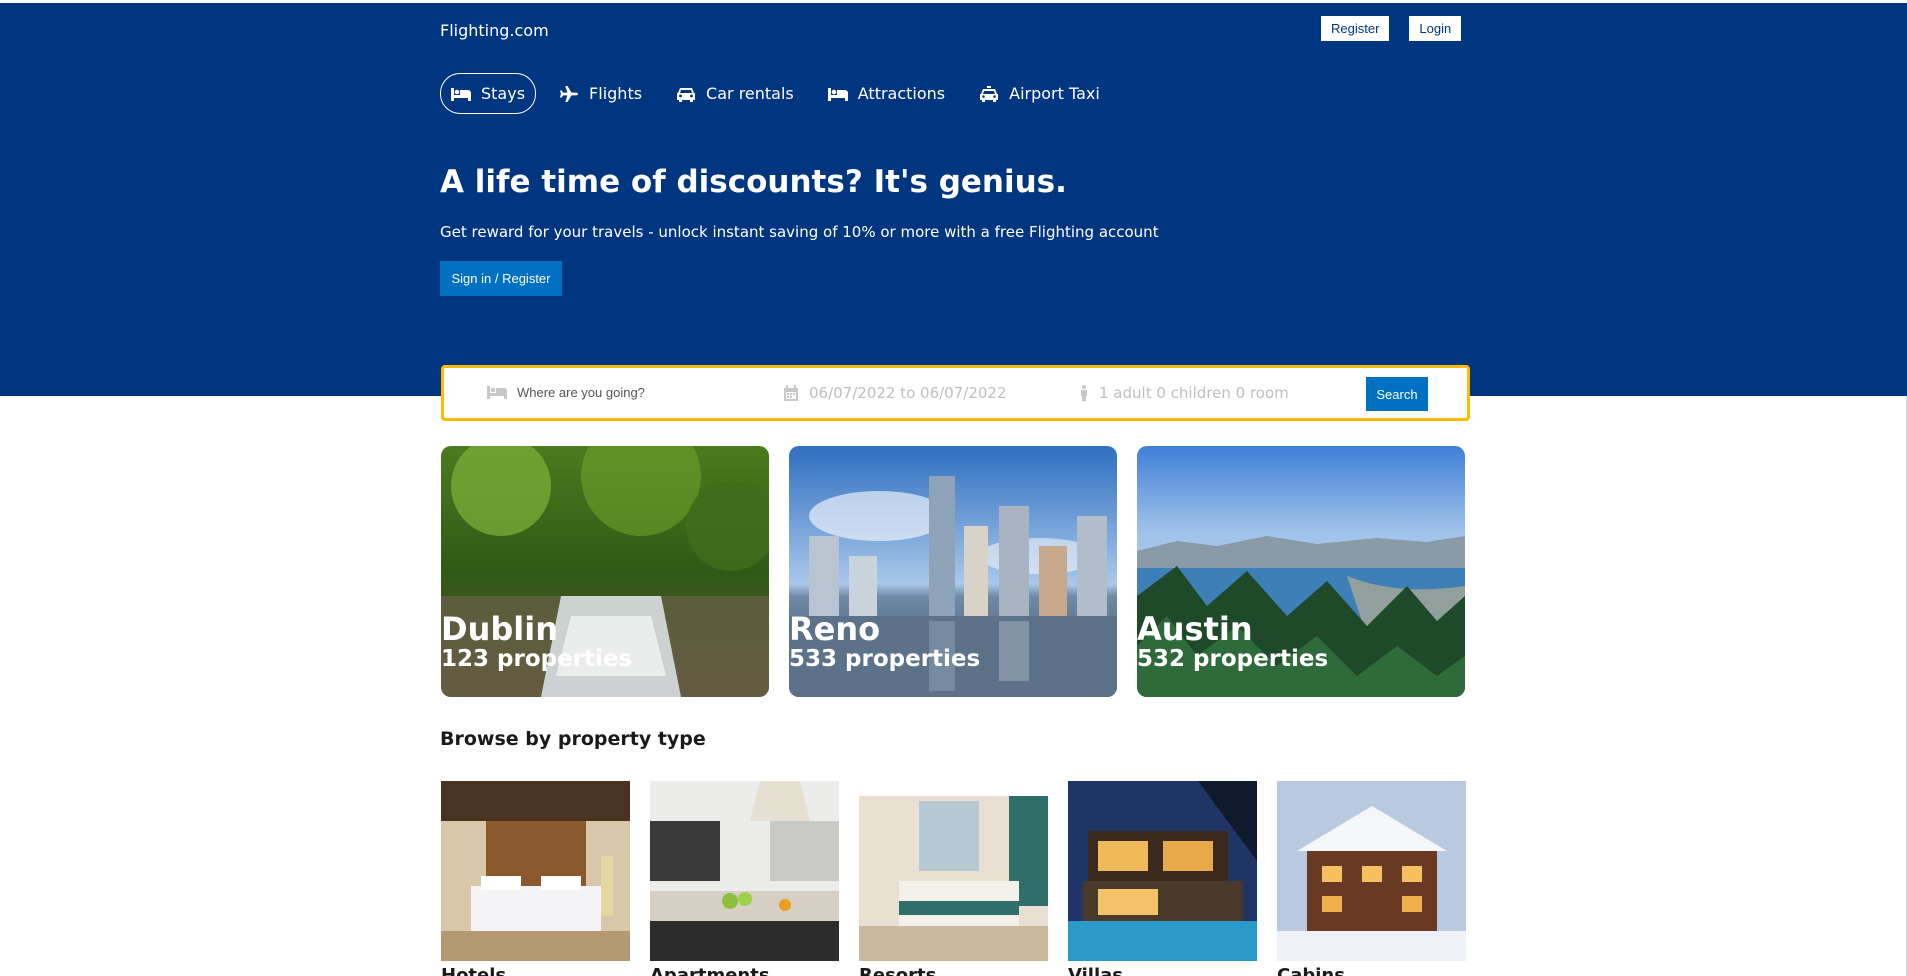 This screenshot has height=976, width=1907. Describe the element at coordinates (885, 659) in the screenshot. I see `property-count: 533 properties` at that location.